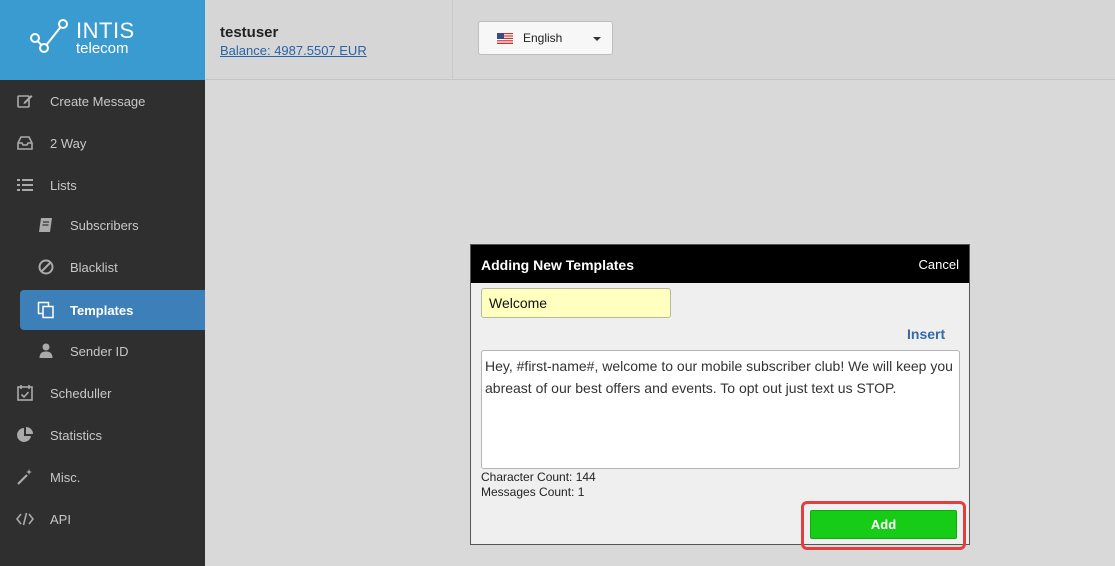  Describe the element at coordinates (49, 36) in the screenshot. I see `intis-logo-icon` at that location.